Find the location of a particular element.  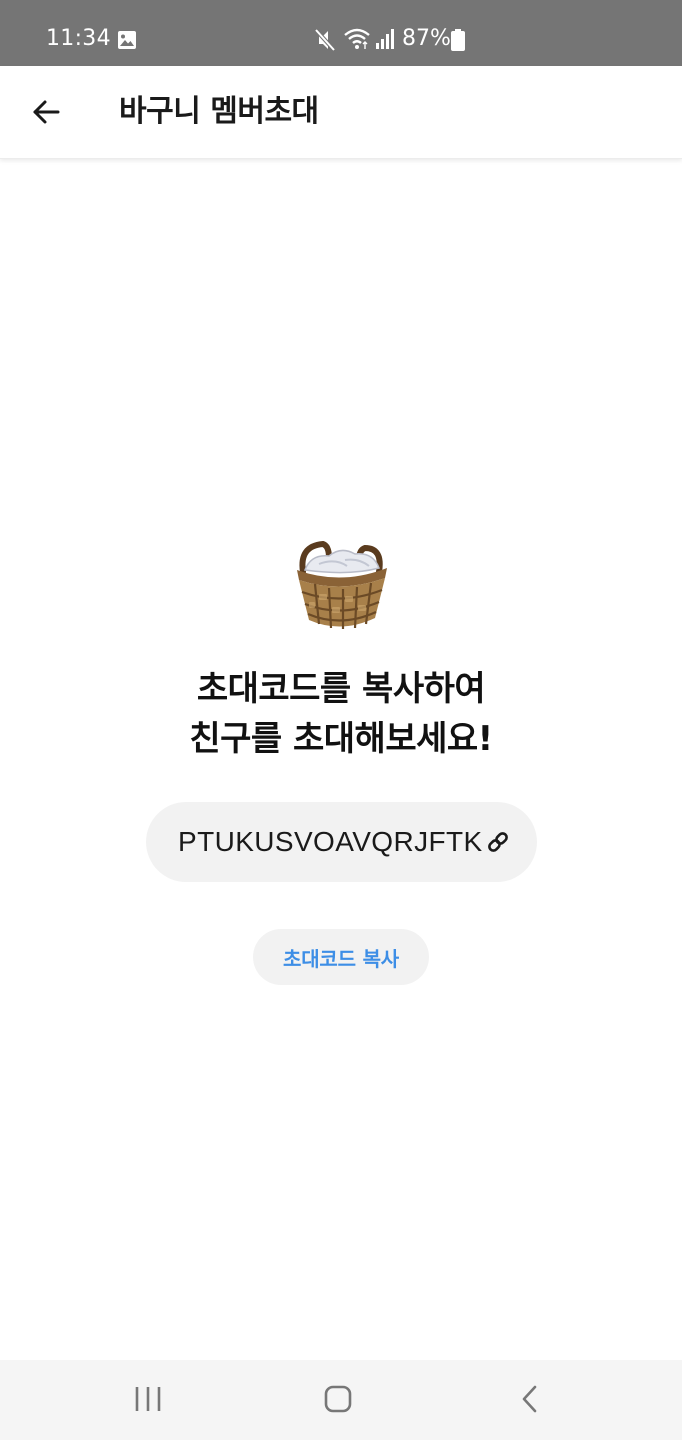

mute-icon is located at coordinates (325, 40).